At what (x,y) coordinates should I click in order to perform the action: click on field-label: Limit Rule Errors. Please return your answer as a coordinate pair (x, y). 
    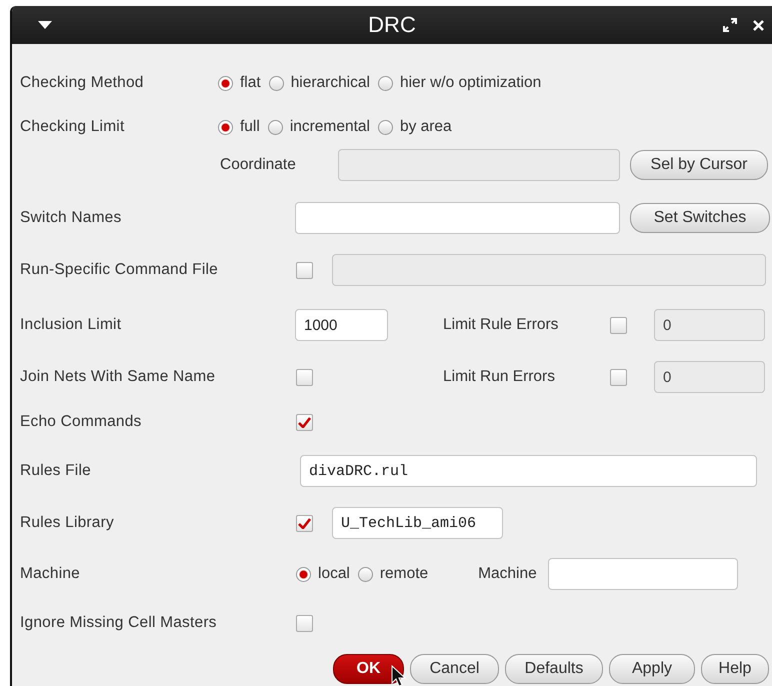
    Looking at the image, I should click on (501, 325).